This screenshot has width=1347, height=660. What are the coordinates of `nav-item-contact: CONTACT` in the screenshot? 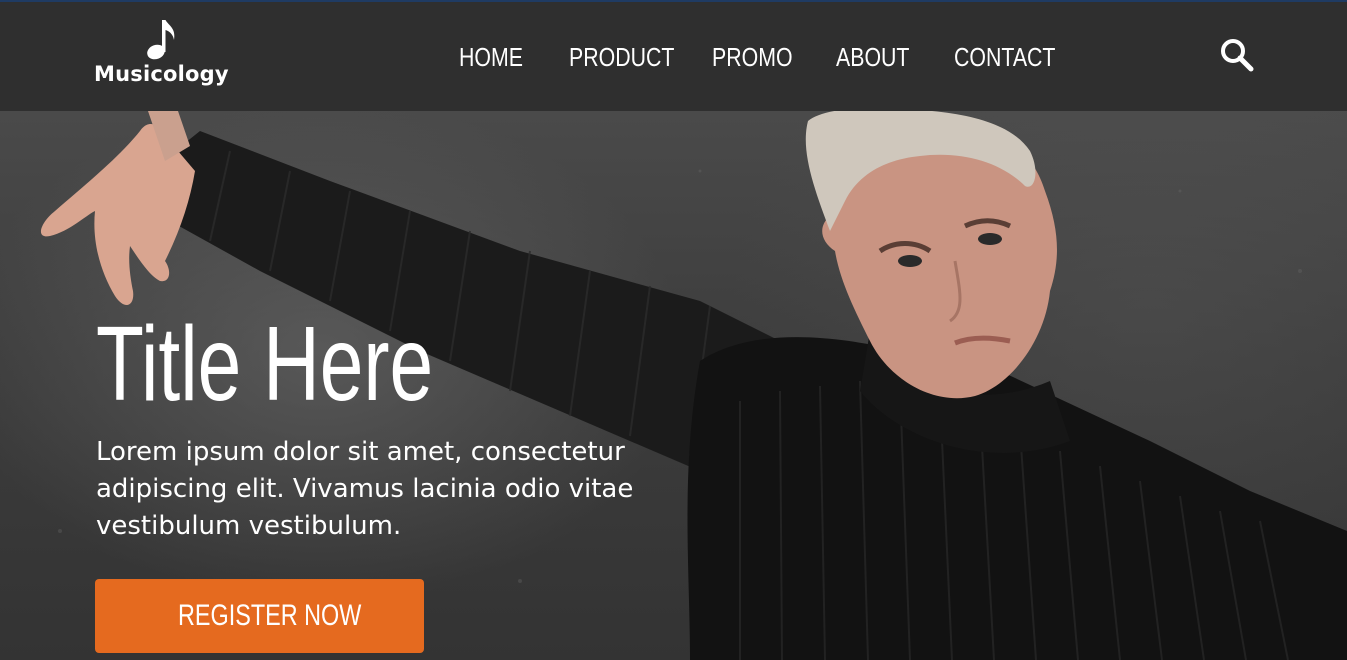 It's located at (1004, 57).